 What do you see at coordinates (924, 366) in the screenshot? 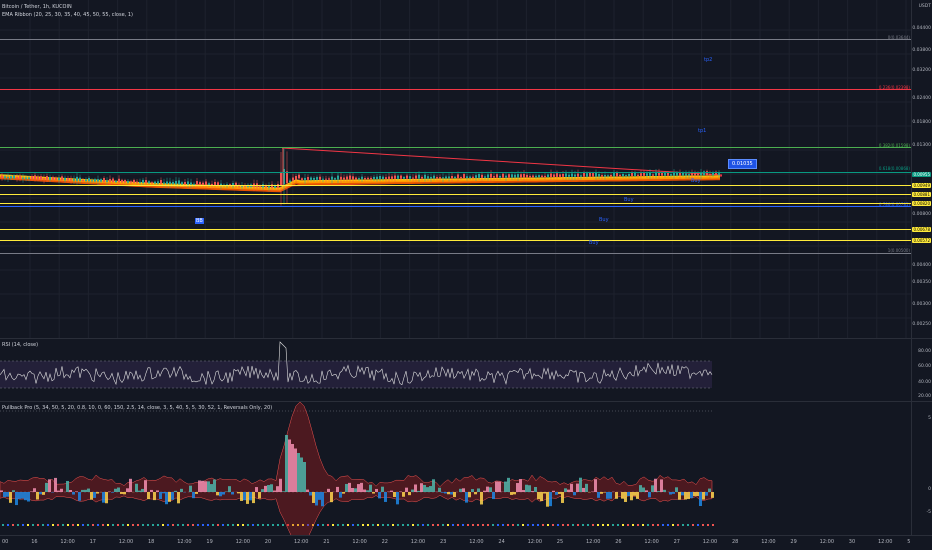
I see `rsi-axis-label: 60.00` at bounding box center [924, 366].